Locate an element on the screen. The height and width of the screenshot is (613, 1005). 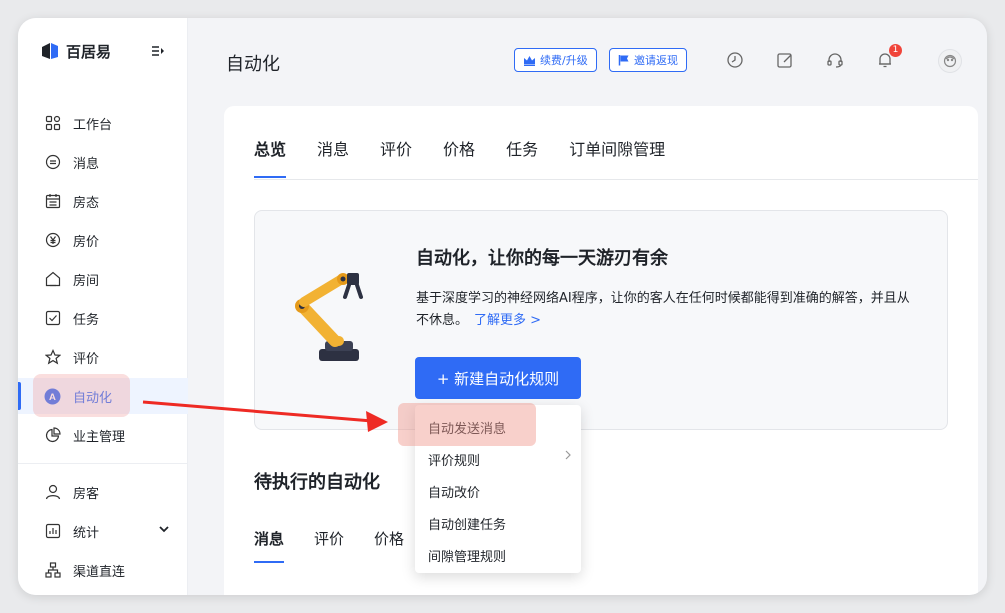
user-icon is located at coordinates (52, 492).